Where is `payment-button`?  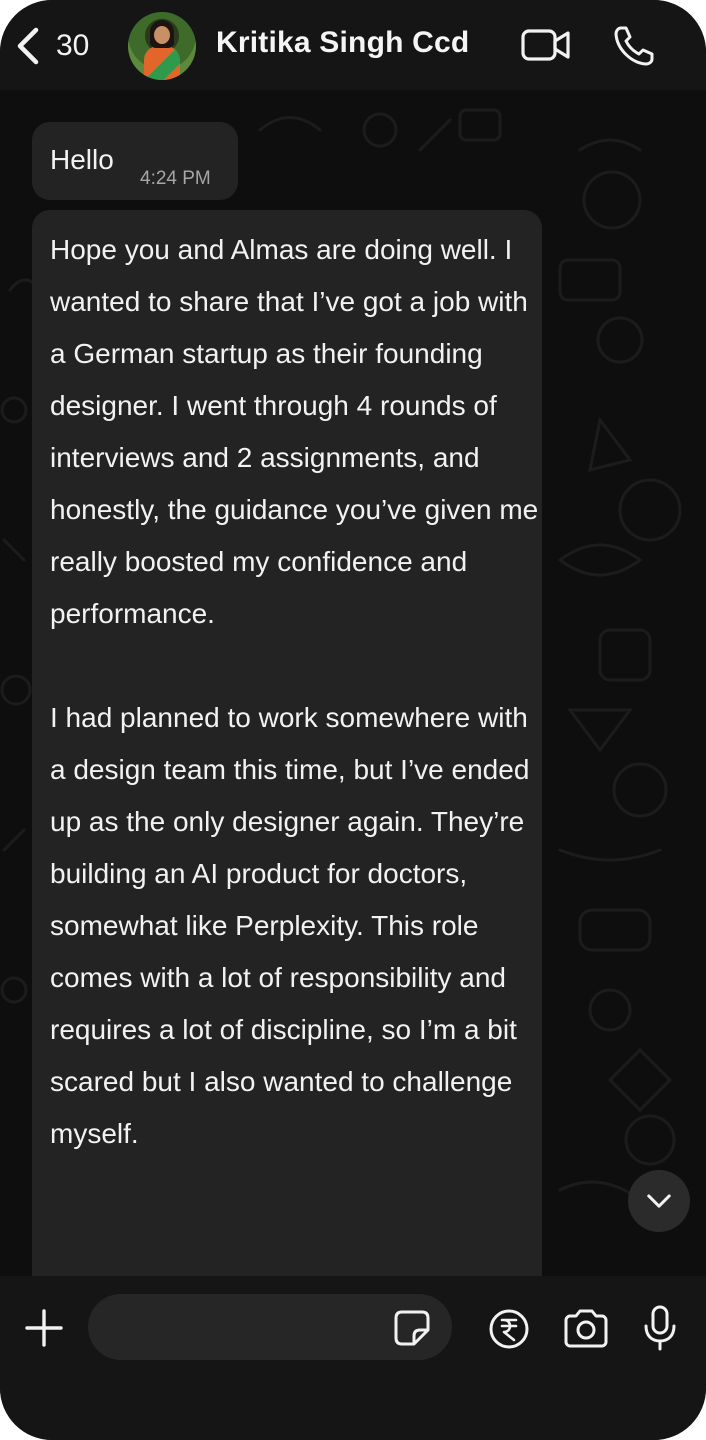
payment-button is located at coordinates (509, 1329).